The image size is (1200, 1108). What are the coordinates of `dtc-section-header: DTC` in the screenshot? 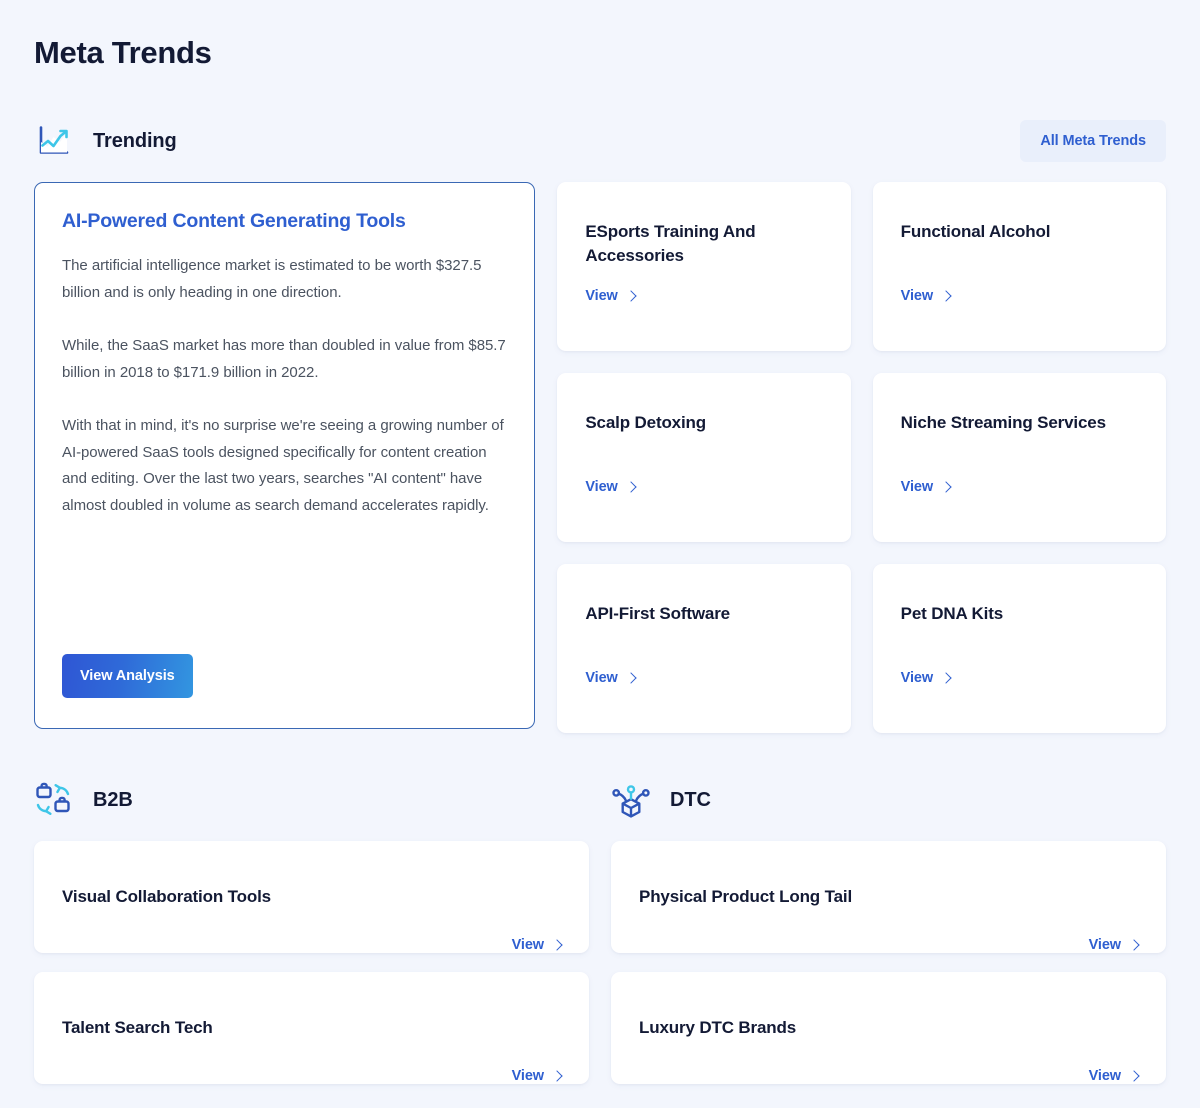 It's located at (888, 800).